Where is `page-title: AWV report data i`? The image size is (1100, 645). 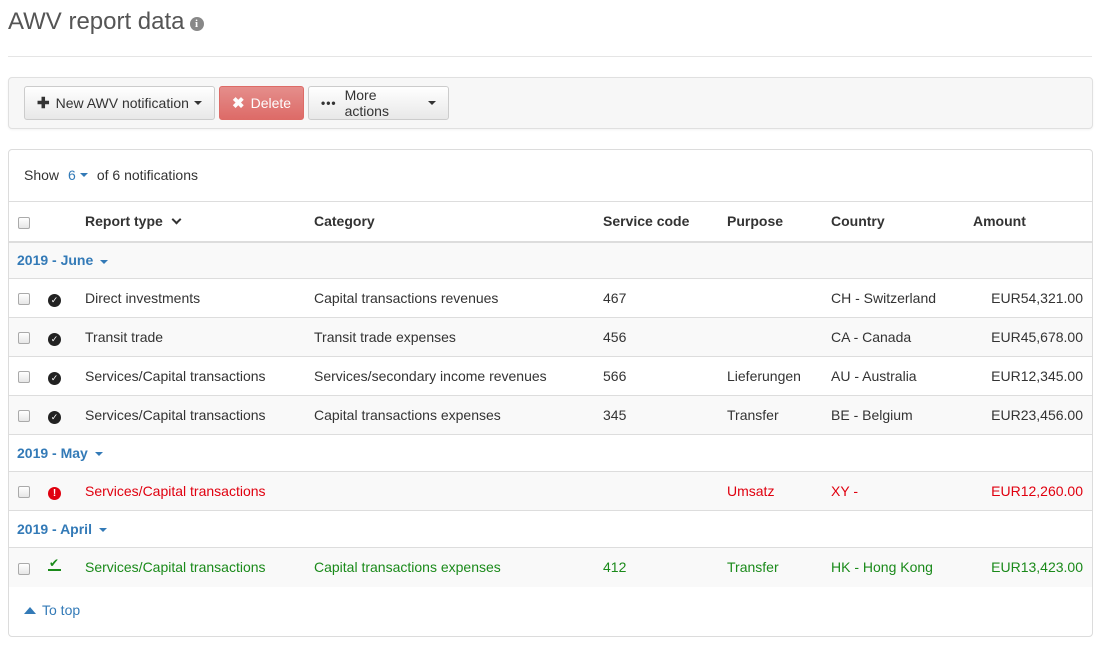
page-title: AWV report data i is located at coordinates (106, 22).